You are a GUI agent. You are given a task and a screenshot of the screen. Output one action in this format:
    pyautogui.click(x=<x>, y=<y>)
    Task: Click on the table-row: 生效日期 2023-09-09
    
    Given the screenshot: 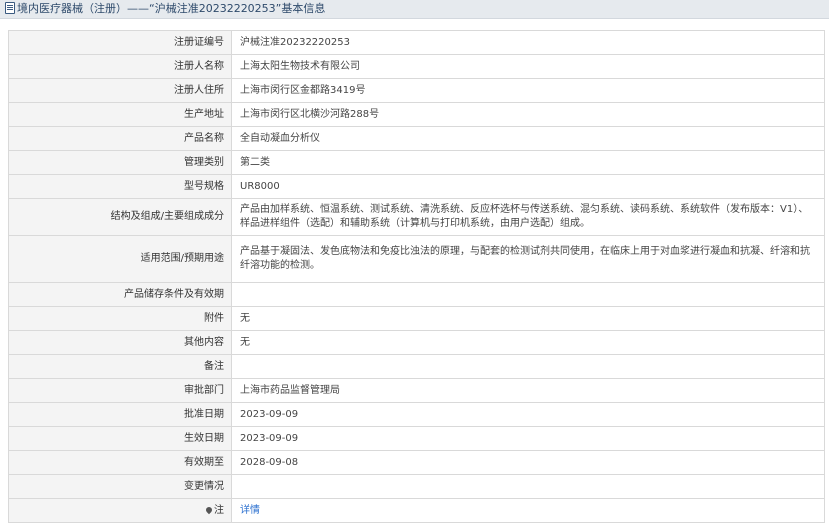 What is the action you would take?
    pyautogui.click(x=416, y=438)
    